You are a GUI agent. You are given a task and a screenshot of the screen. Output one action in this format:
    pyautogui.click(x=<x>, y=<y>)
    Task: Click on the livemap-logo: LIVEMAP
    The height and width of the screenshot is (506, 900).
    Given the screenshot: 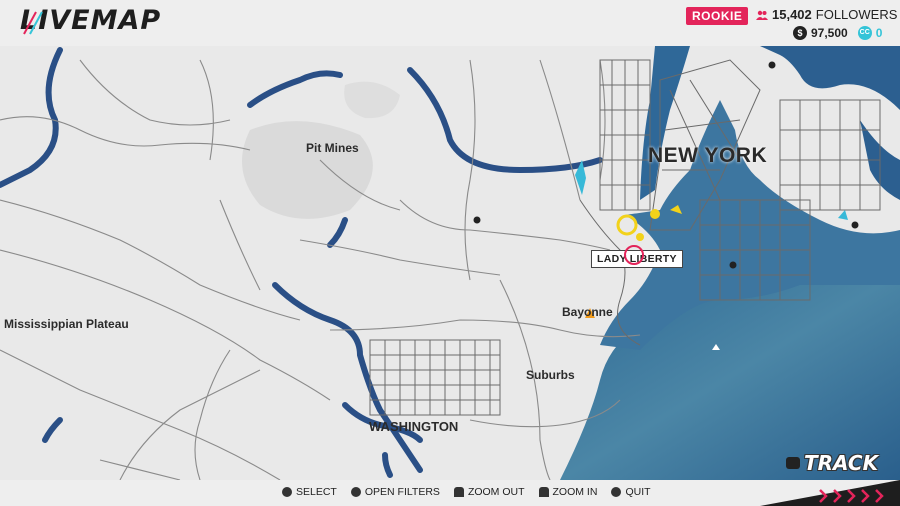 What is the action you would take?
    pyautogui.click(x=91, y=20)
    